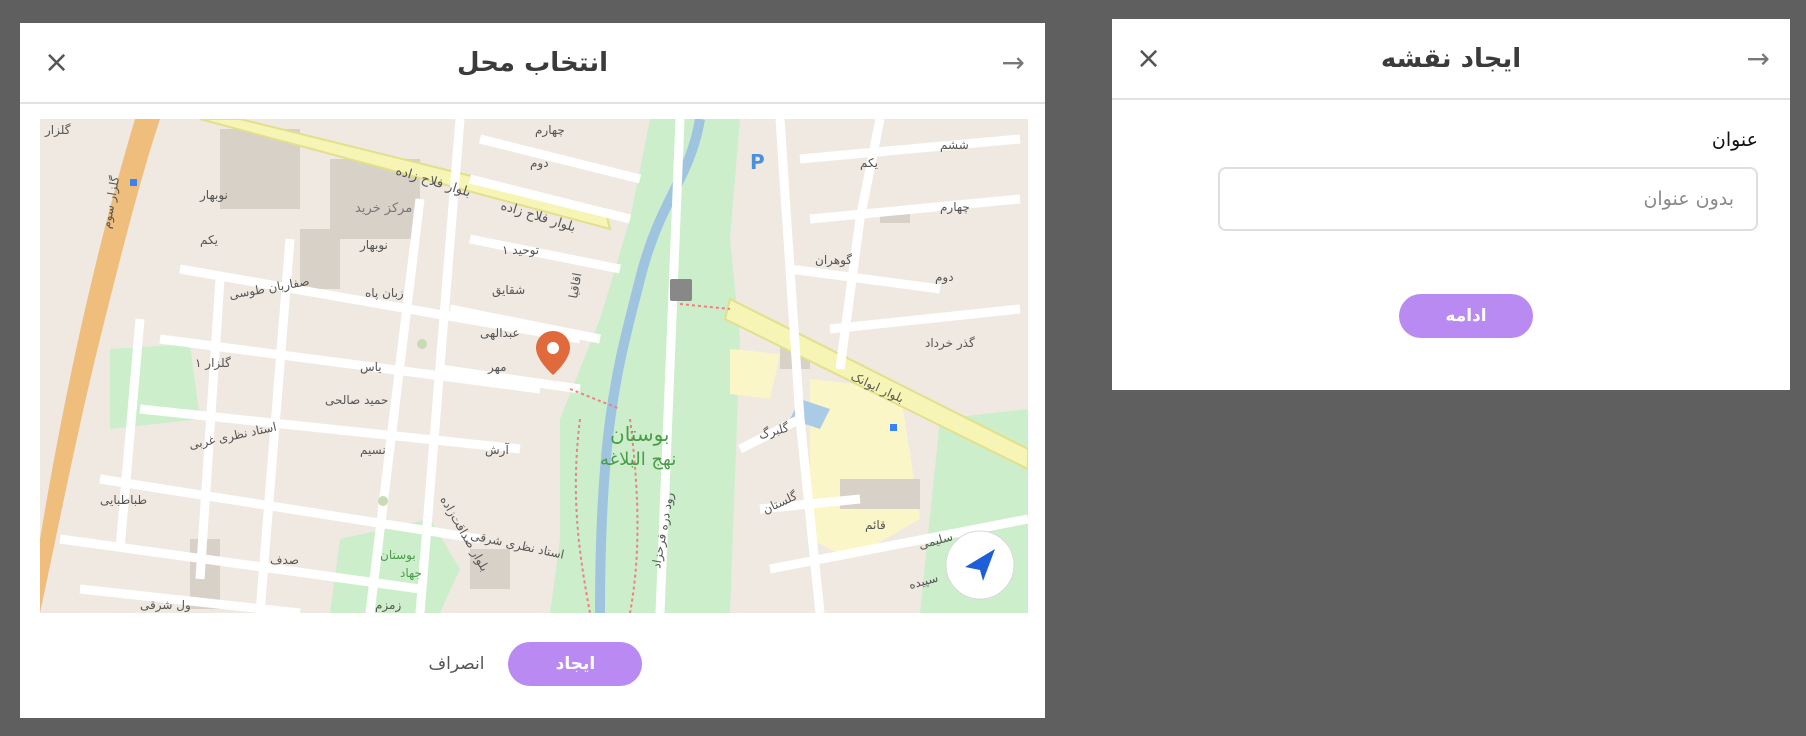  I want to click on map-label: جهاد, so click(411, 573).